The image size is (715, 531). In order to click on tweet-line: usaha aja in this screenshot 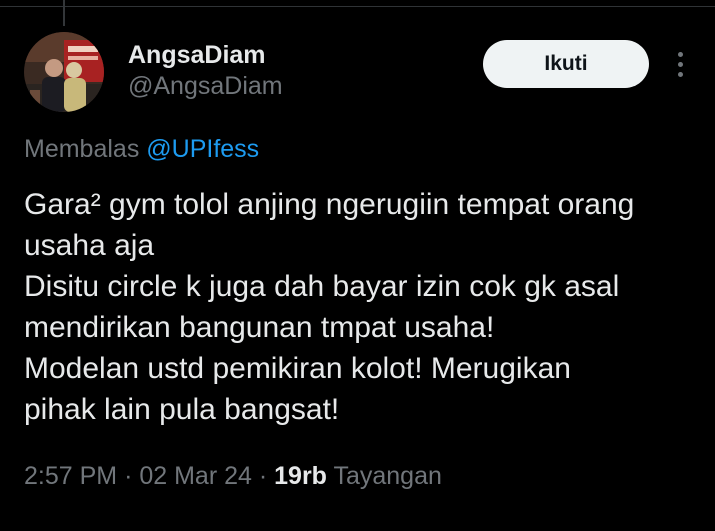, I will do `click(89, 245)`.